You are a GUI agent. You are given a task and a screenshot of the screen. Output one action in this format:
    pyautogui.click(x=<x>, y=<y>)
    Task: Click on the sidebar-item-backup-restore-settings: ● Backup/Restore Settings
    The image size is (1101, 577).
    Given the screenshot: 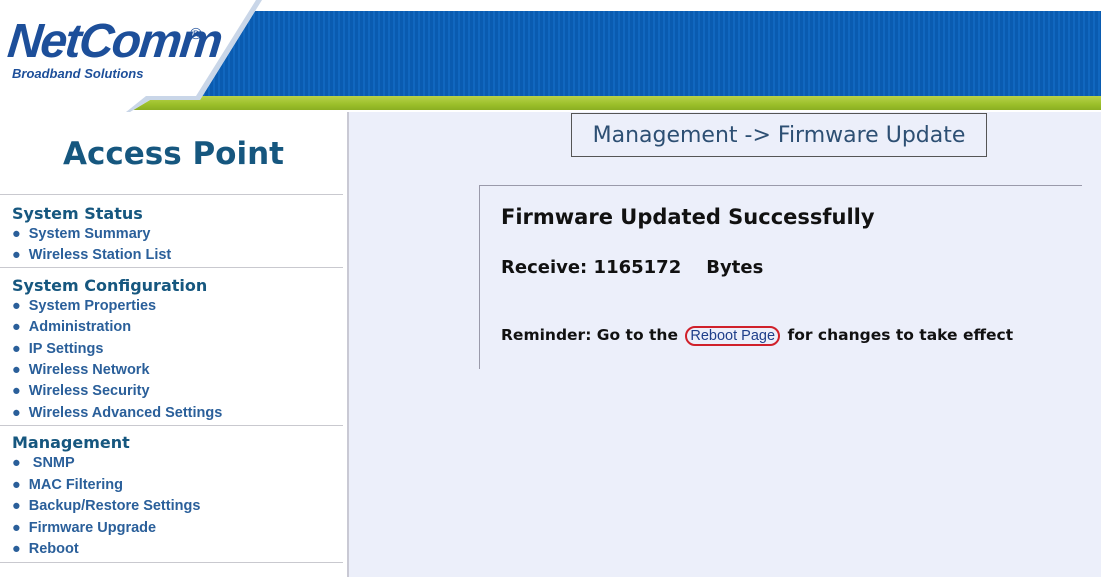 What is the action you would take?
    pyautogui.click(x=106, y=506)
    